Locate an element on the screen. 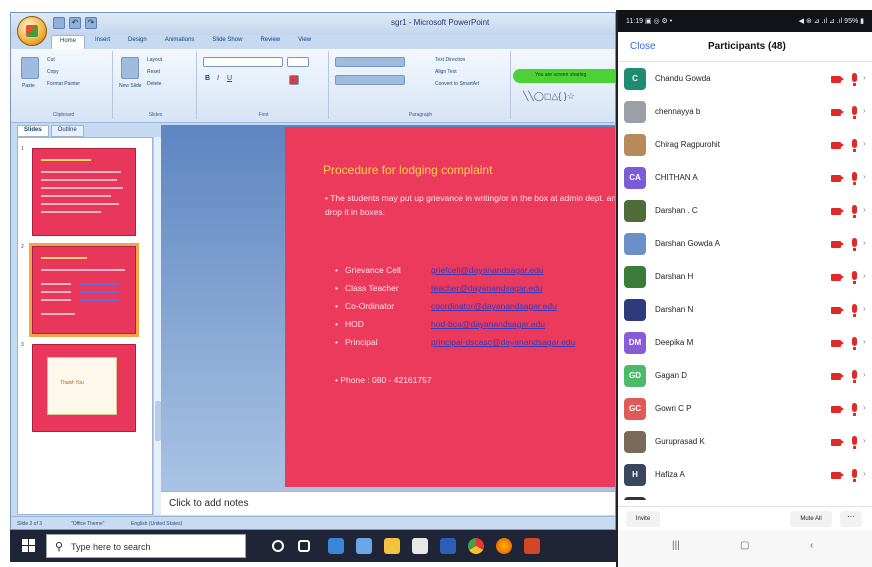 Image resolution: width=872 pixels, height=567 pixels. underline-button: U is located at coordinates (229, 78).